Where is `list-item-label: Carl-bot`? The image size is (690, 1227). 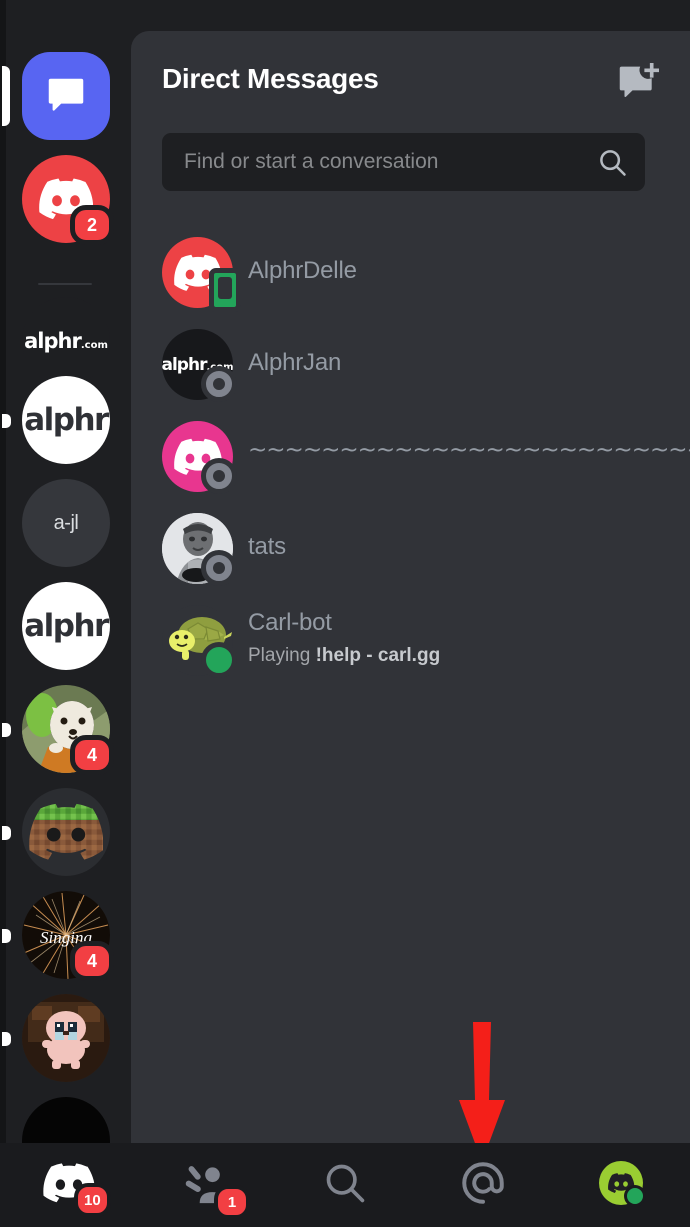 list-item-label: Carl-bot is located at coordinates (290, 622).